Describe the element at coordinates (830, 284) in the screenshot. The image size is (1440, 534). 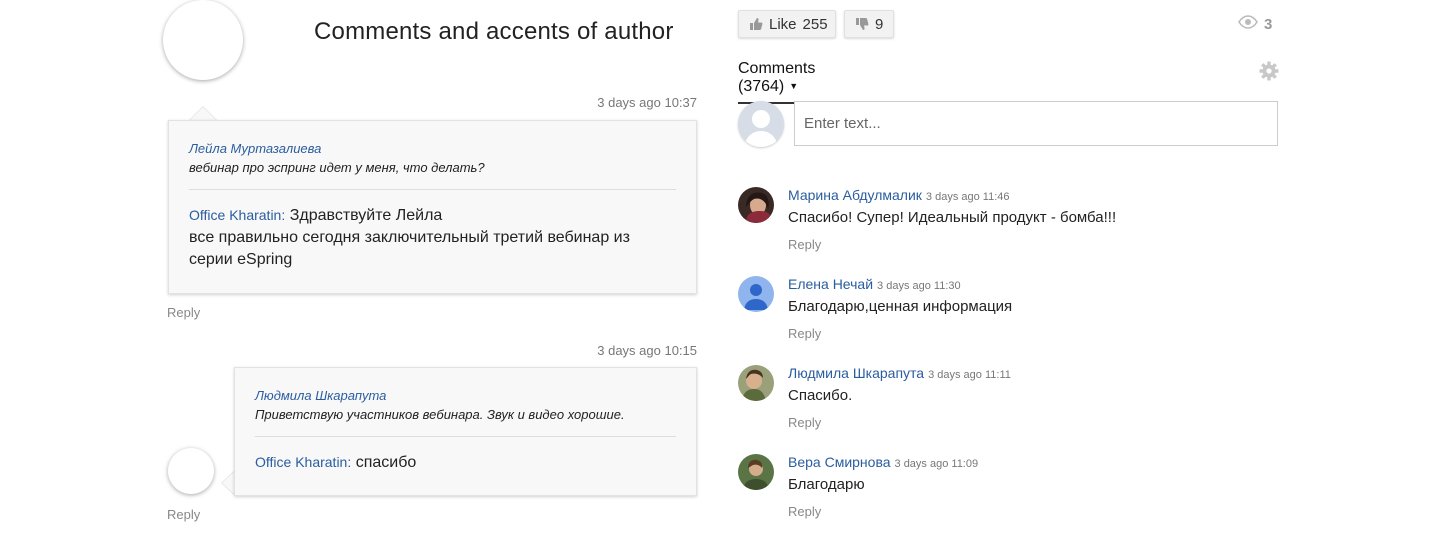
I see `comment-author: Елена Нечай` at that location.